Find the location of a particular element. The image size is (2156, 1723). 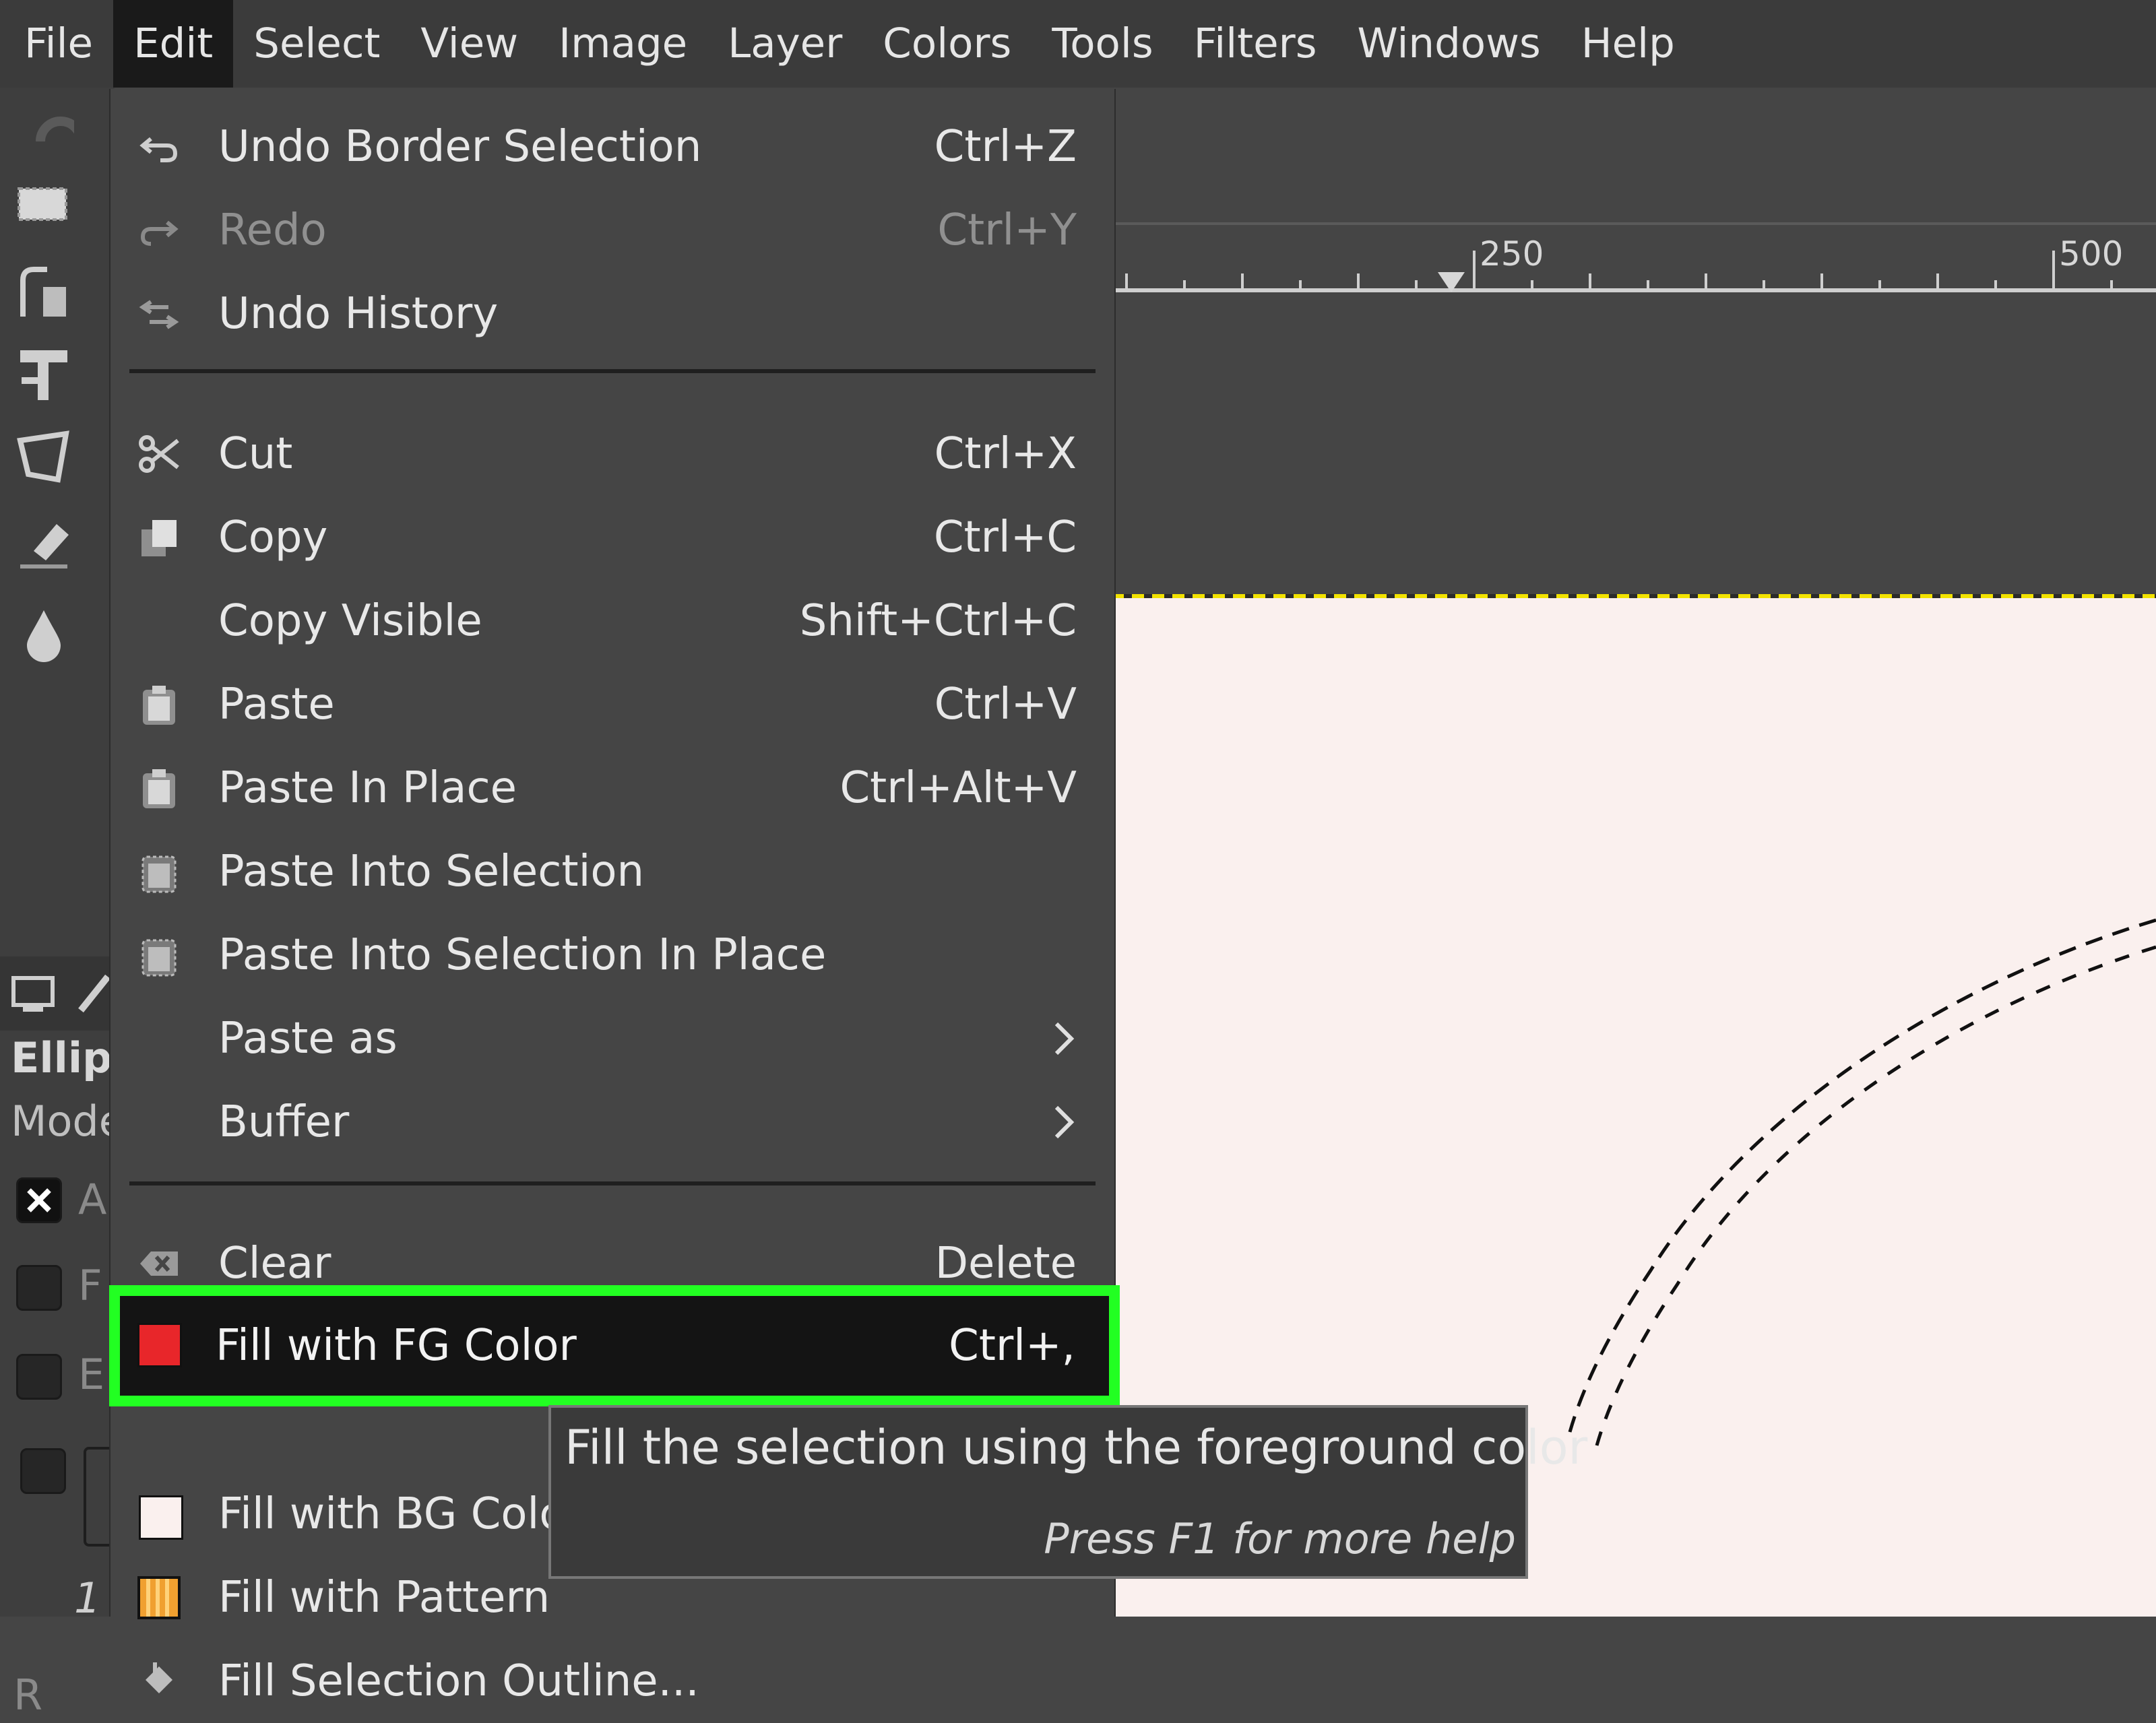

menu-item-paste: Paste Ctrl+V is located at coordinates (612, 704).